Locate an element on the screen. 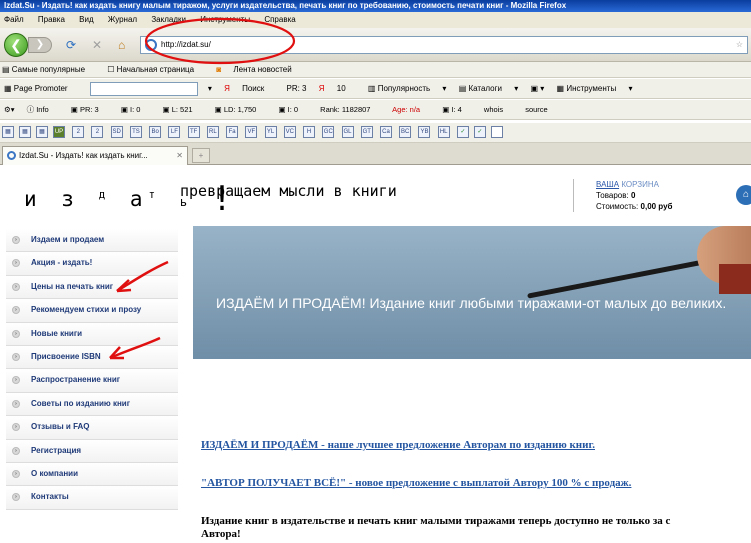  bookmark-start-page: ☐ Начальная страница is located at coordinates (155, 69).